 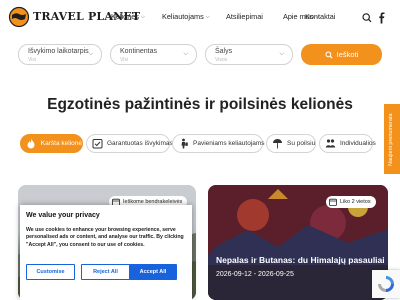 What do you see at coordinates (63, 215) in the screenshot?
I see `cookie-title: We value your privacy` at bounding box center [63, 215].